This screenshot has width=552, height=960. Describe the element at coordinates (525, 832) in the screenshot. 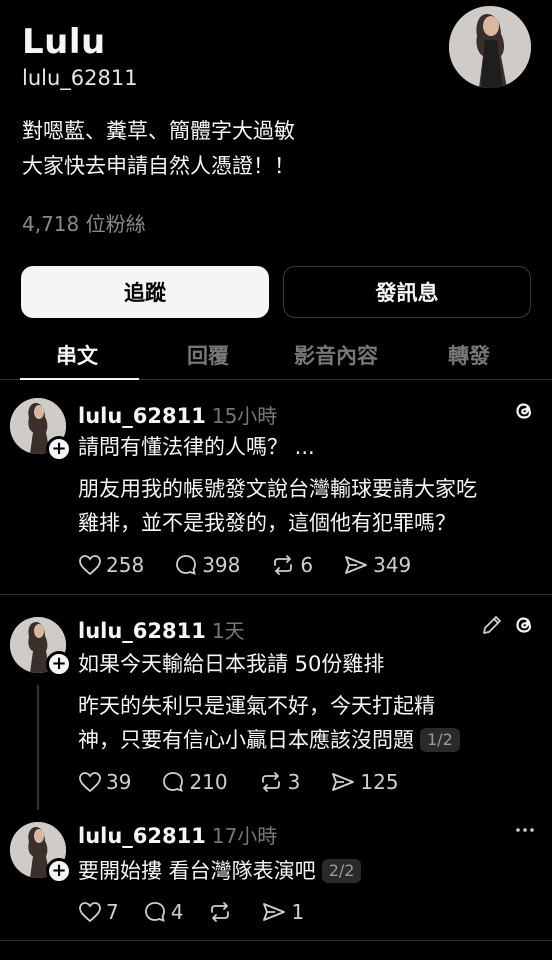

I see `more-dots-icon` at that location.